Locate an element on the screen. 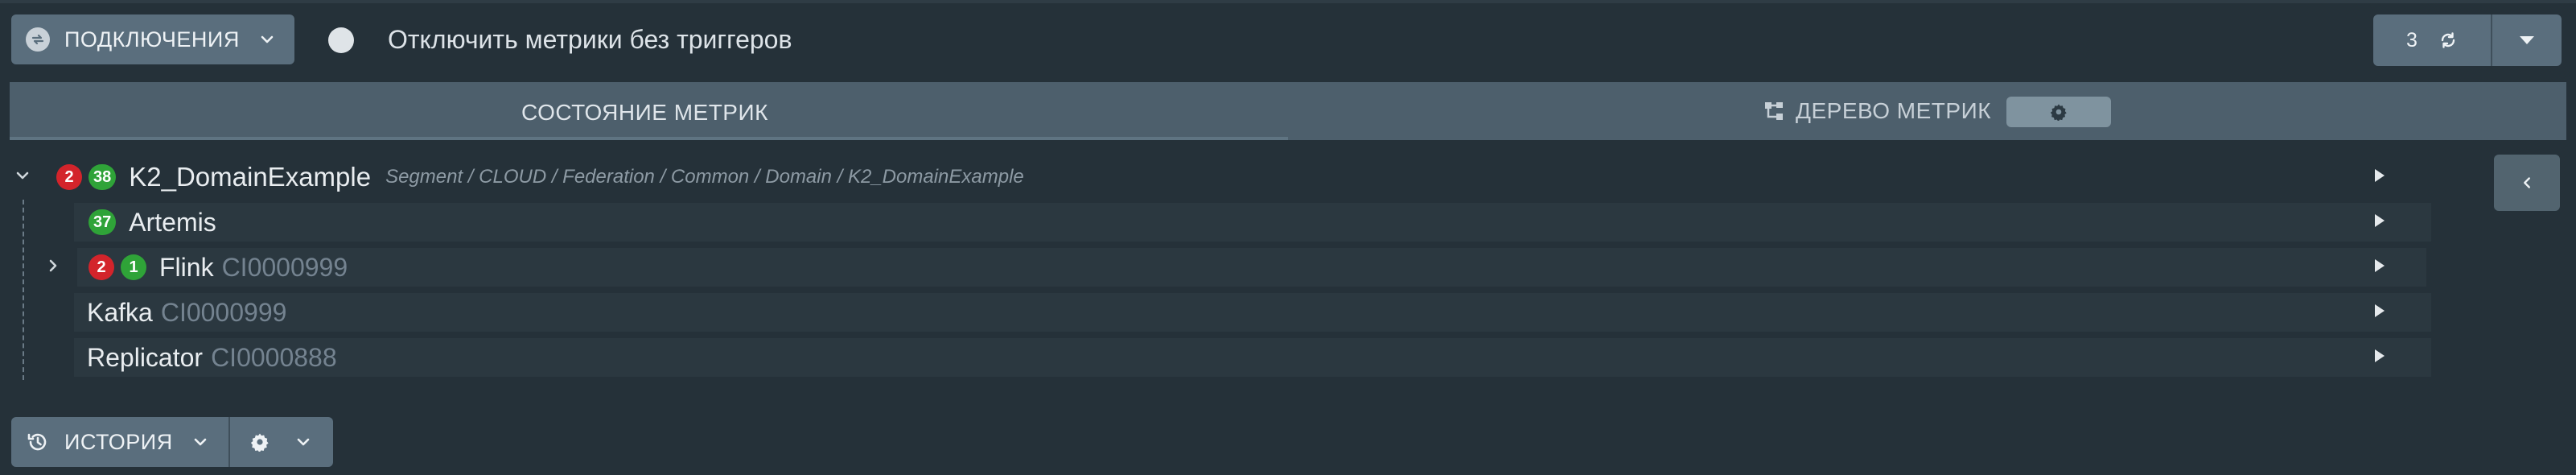 This screenshot has width=2576, height=475. tree-guide-line is located at coordinates (23, 290).